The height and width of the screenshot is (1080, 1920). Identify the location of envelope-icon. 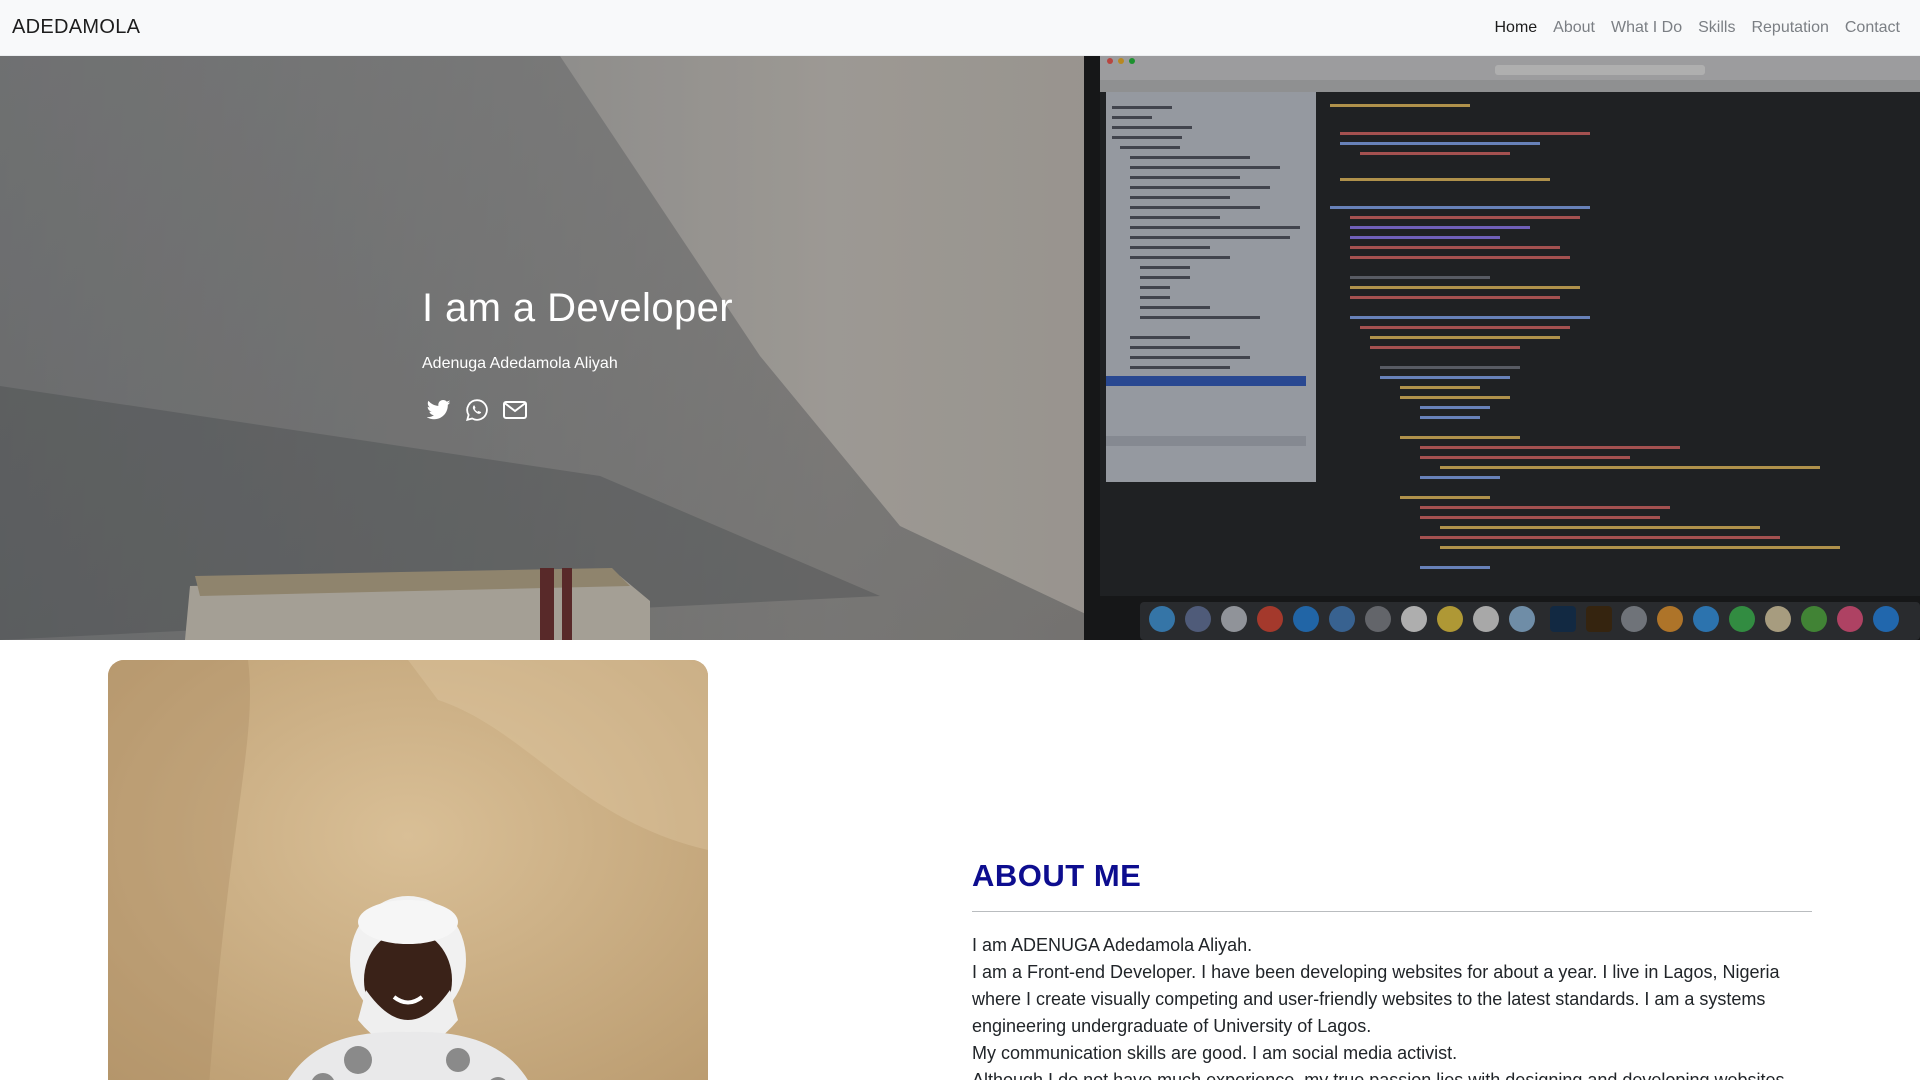
(515, 410).